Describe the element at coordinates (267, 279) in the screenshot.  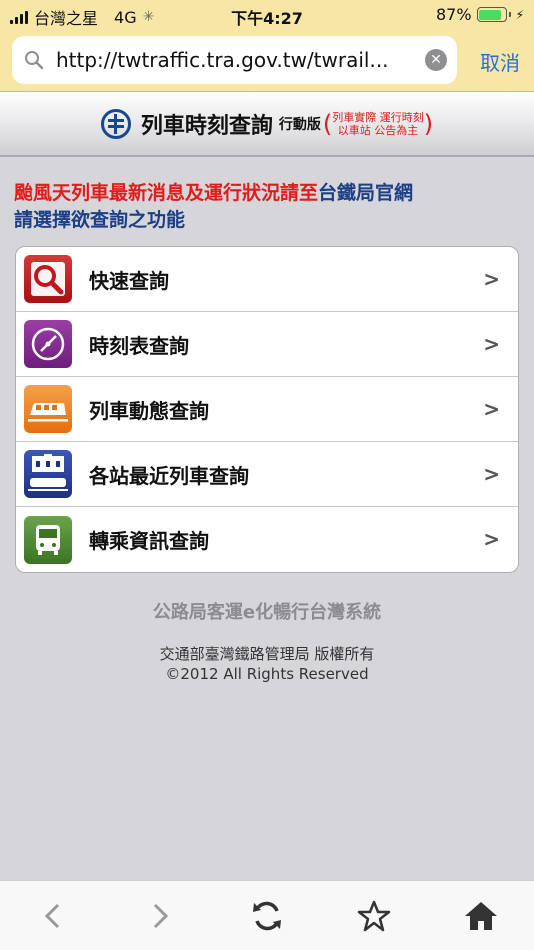
I see `menu-item-quick-search: 快速查詢 >` at that location.